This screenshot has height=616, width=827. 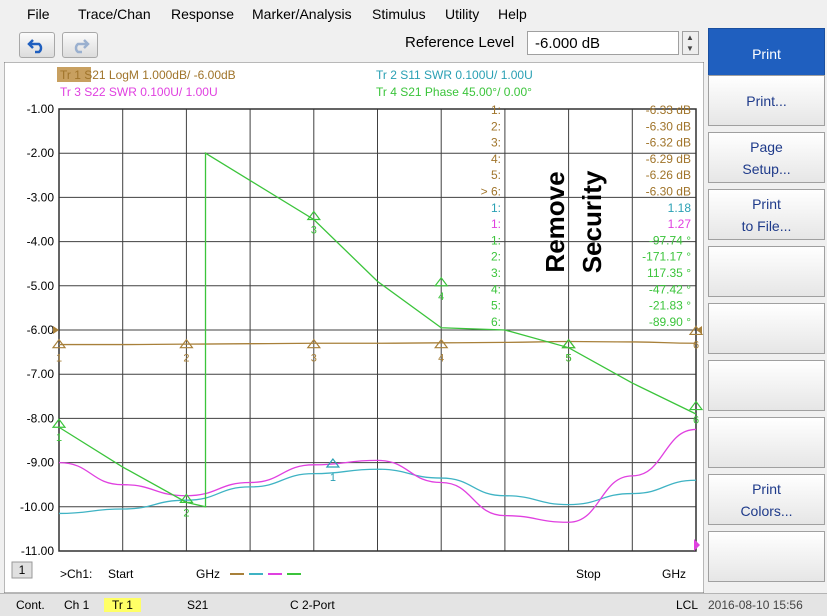 What do you see at coordinates (41, 286) in the screenshot?
I see `y-tick-label: -5.00` at bounding box center [41, 286].